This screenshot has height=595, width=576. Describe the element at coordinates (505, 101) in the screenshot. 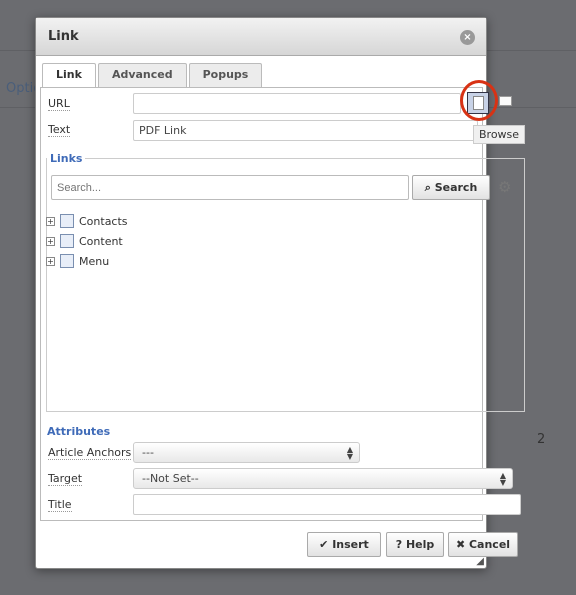

I see `email-add-icon` at that location.